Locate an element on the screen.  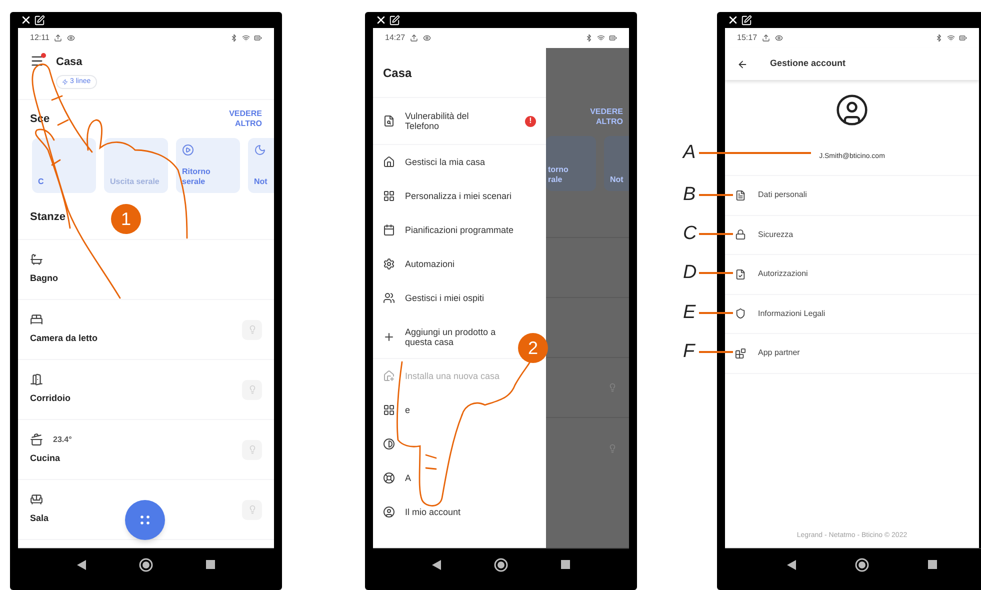
page-title: Gestione account is located at coordinates (808, 63).